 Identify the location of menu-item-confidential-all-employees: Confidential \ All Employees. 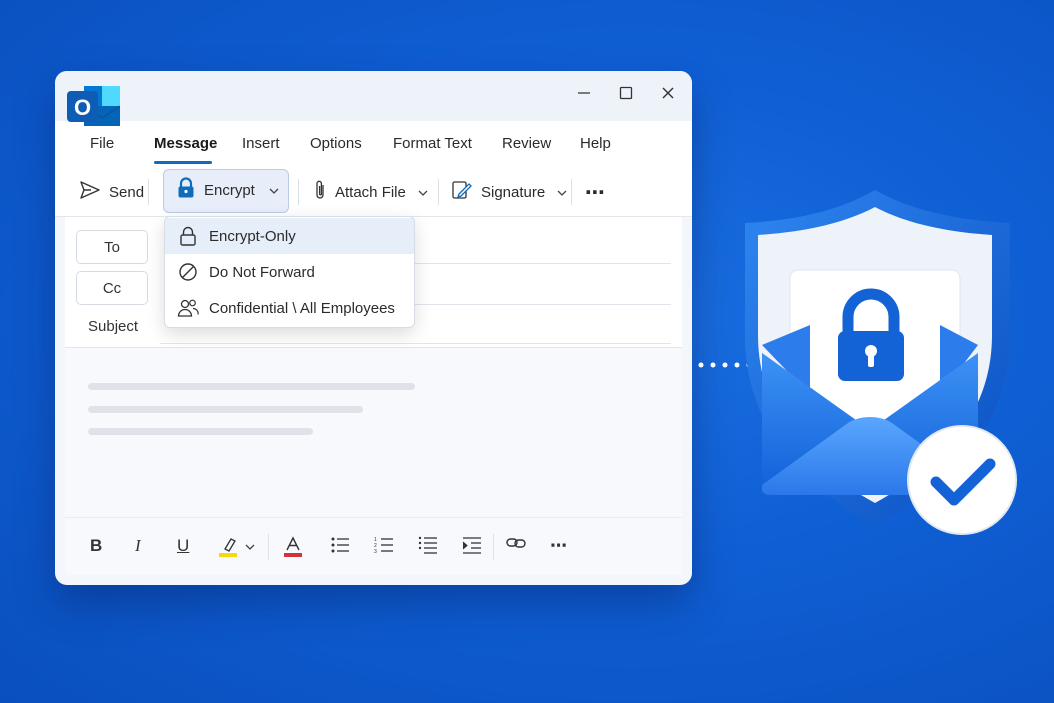
(289, 308).